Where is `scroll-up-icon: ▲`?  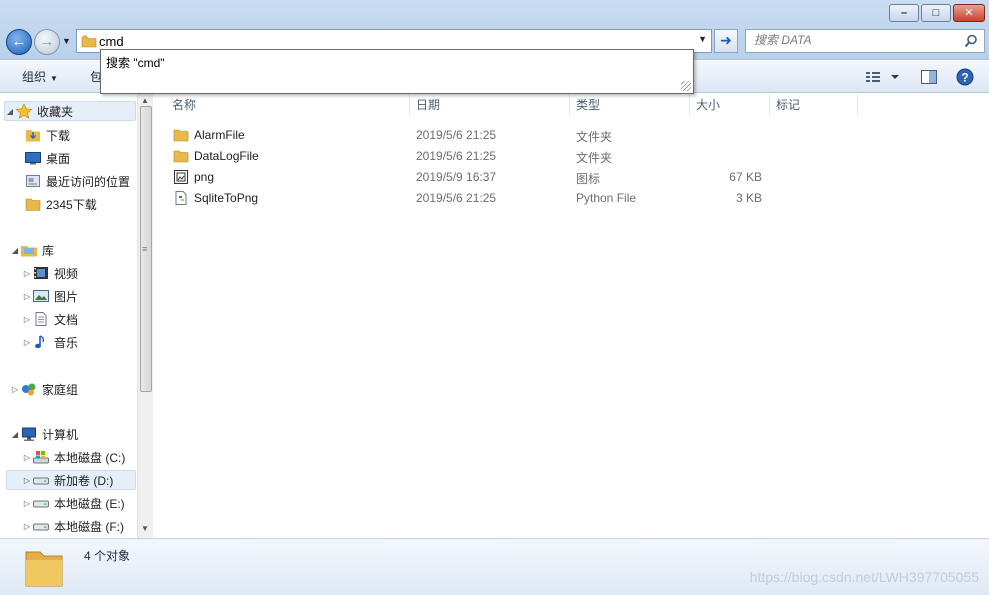
scroll-up-icon: ▲ is located at coordinates (145, 100).